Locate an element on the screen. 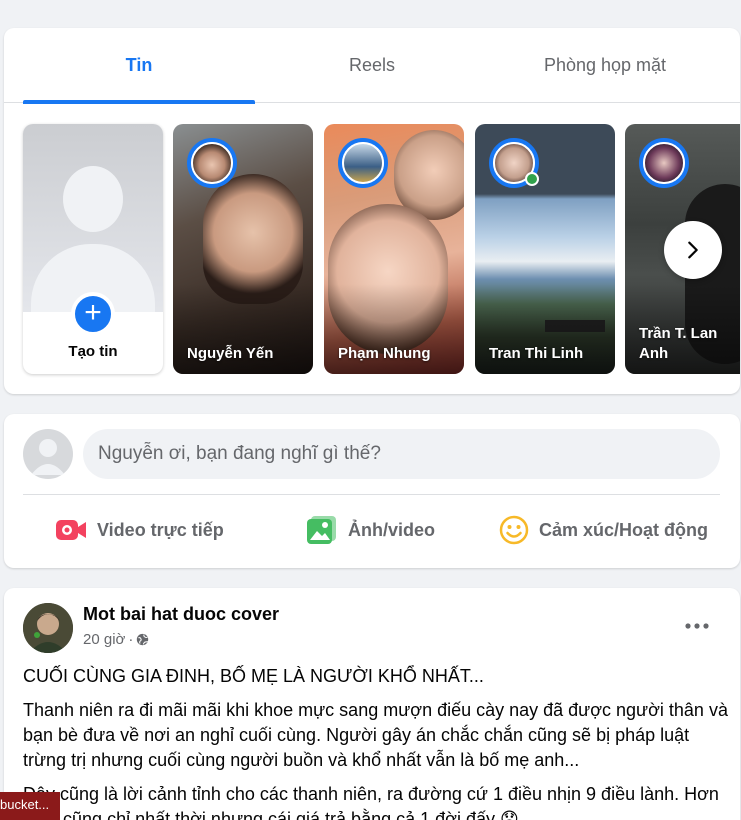 This screenshot has height=820, width=741. post-timestamp: 20 giờ is located at coordinates (104, 639).